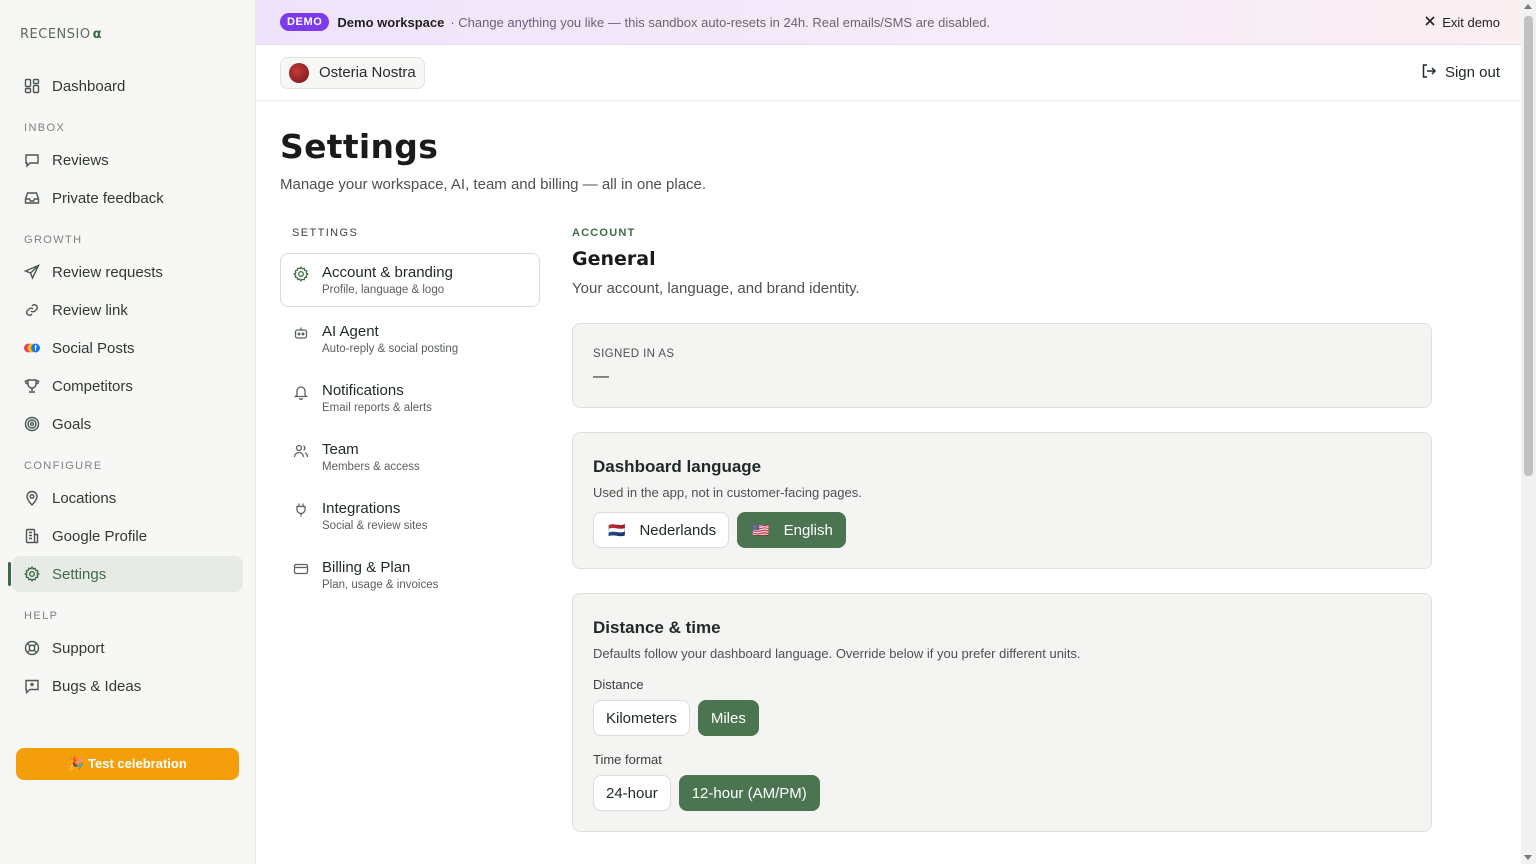 This screenshot has height=864, width=1536. I want to click on topbar: Osteria Nostra Sign out, so click(896, 73).